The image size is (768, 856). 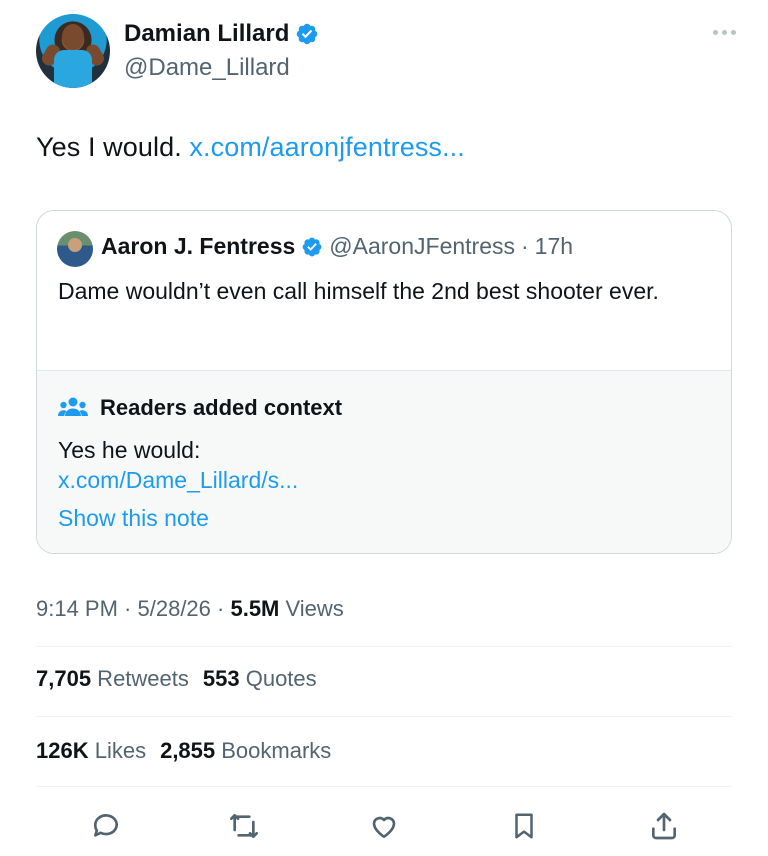 I want to click on quoted-name: Aaron J. Fentress, so click(x=198, y=246).